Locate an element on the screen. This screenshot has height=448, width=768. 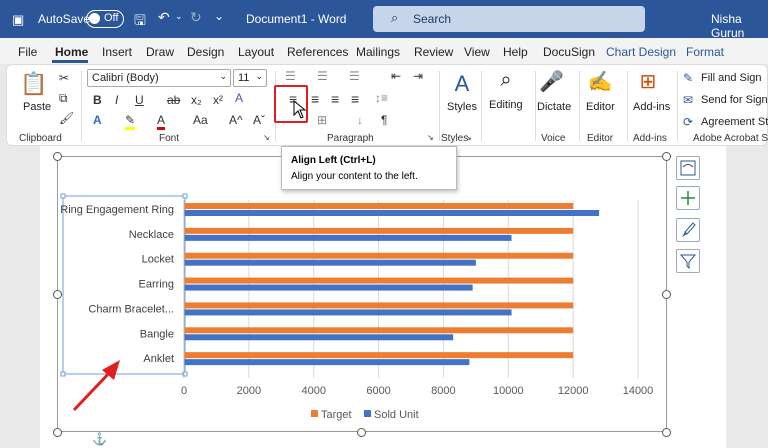
x-tick-label: 10000 is located at coordinates (508, 391).